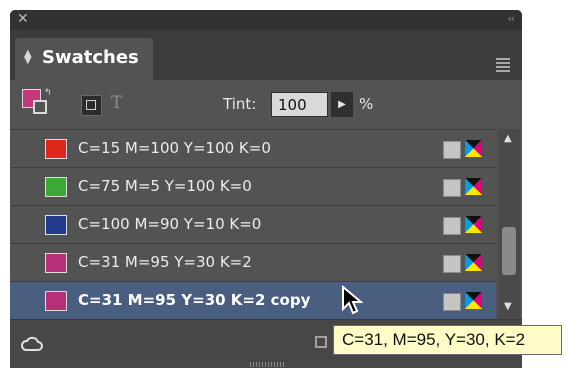 The width and height of the screenshot is (566, 368). I want to click on panel-titlebar: ✕ ‹‹, so click(266, 20).